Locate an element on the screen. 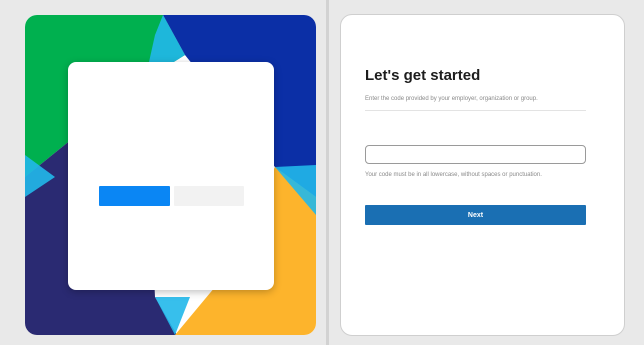 Image resolution: width=644 pixels, height=345 pixels. mock-secondary-button is located at coordinates (209, 196).